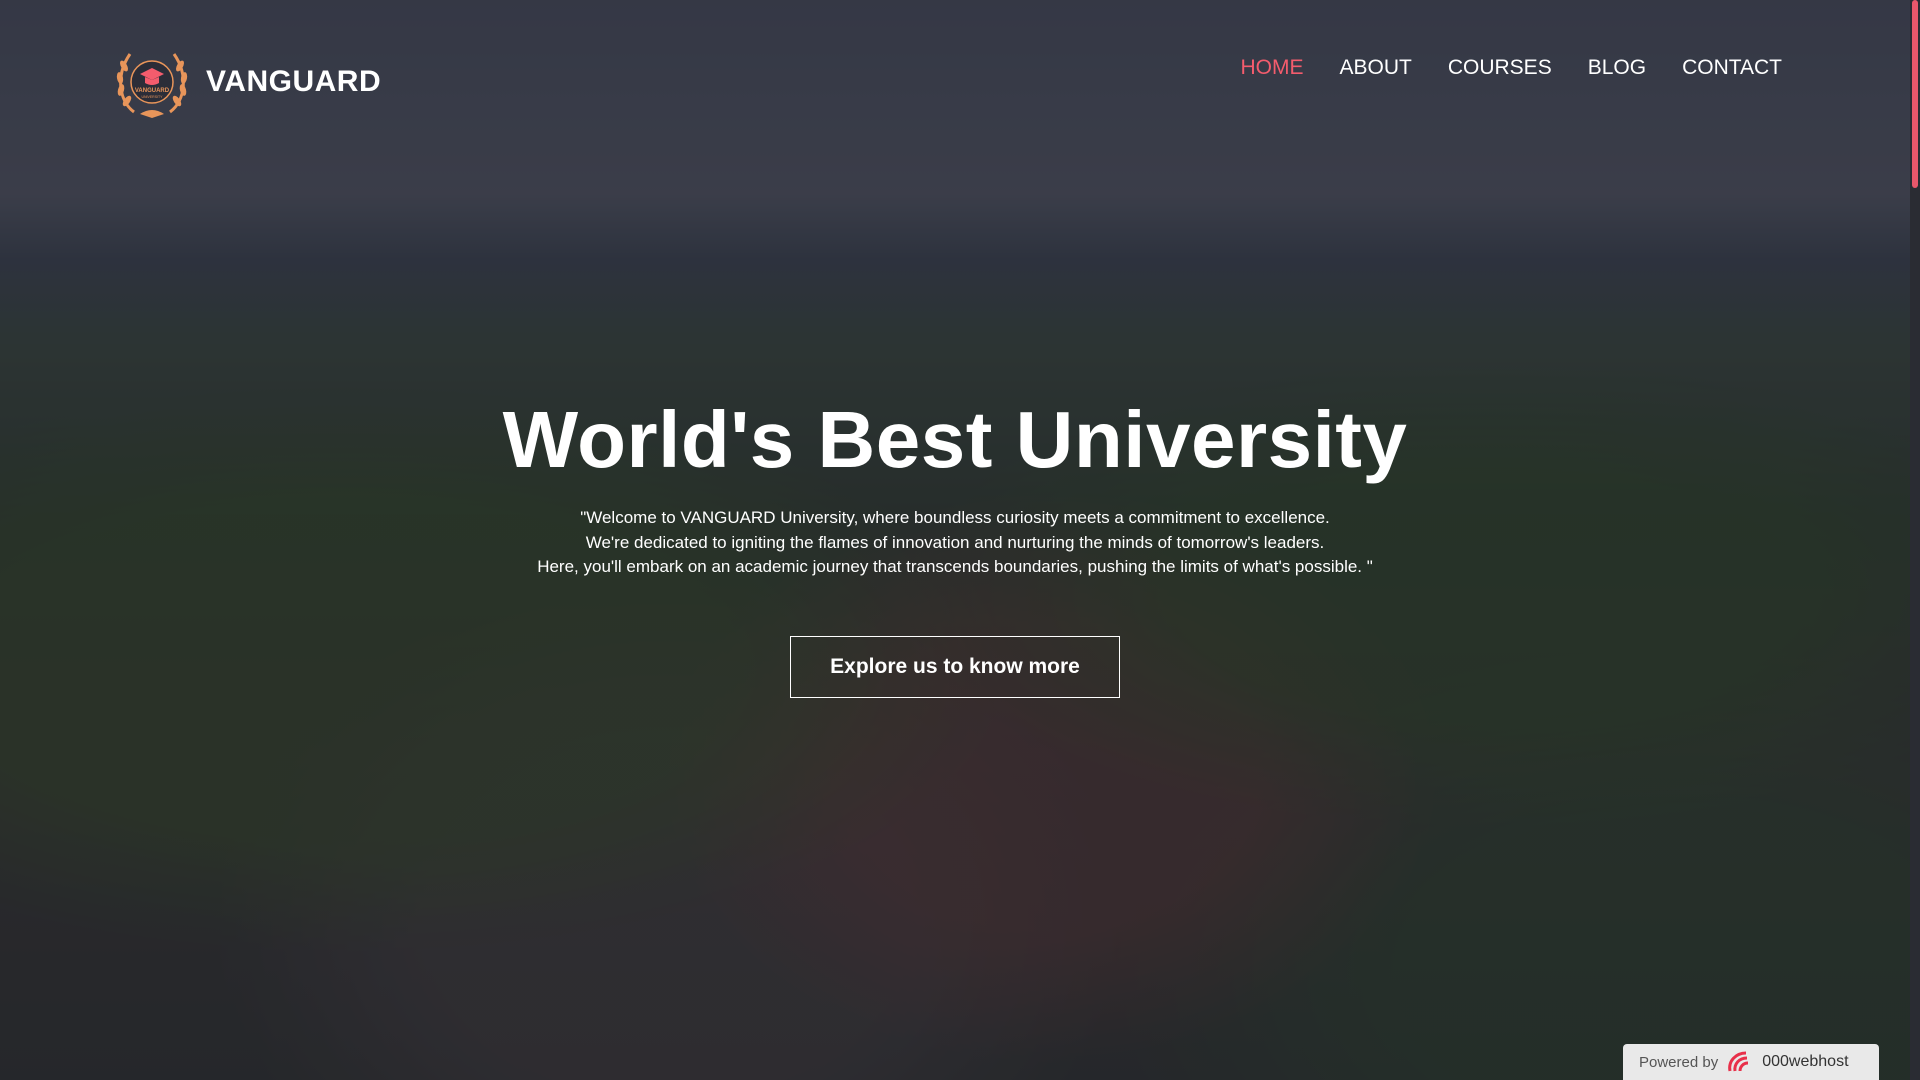 This screenshot has width=1920, height=1080. Describe the element at coordinates (1617, 68) in the screenshot. I see `nav-item-blog: BLOG` at that location.